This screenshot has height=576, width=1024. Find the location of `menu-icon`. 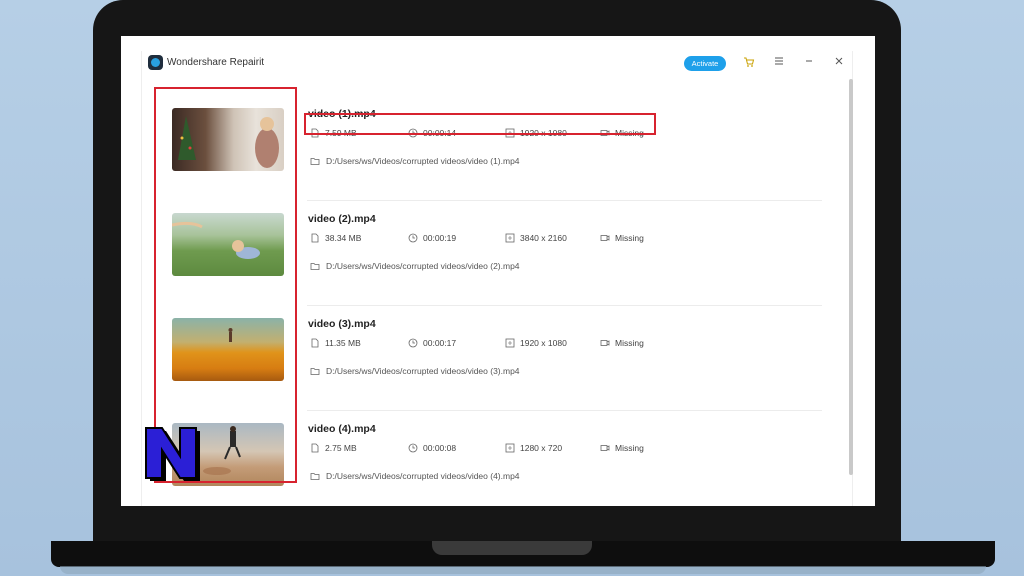

menu-icon is located at coordinates (779, 63).